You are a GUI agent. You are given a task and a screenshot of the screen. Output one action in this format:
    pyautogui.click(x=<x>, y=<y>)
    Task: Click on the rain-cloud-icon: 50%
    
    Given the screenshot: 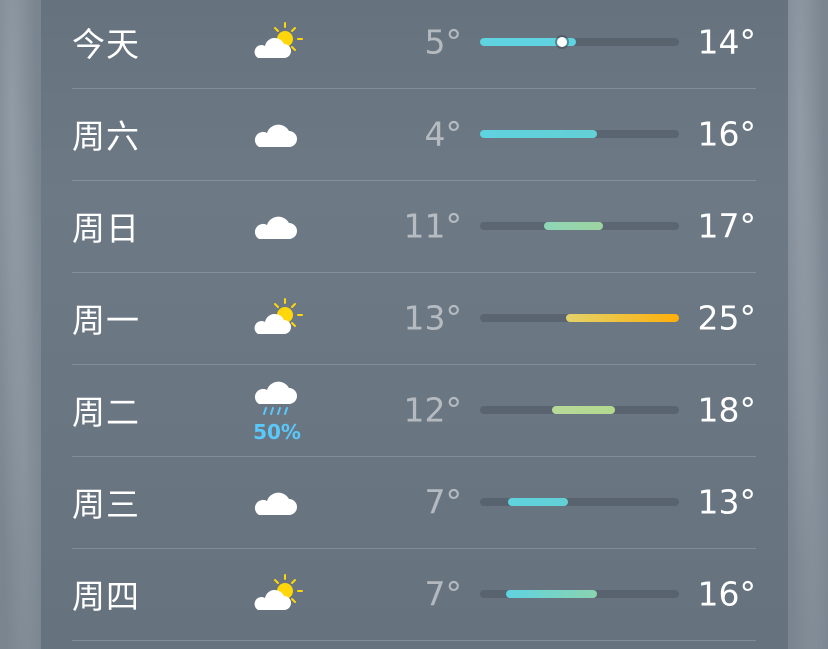 What is the action you would take?
    pyautogui.click(x=277, y=410)
    